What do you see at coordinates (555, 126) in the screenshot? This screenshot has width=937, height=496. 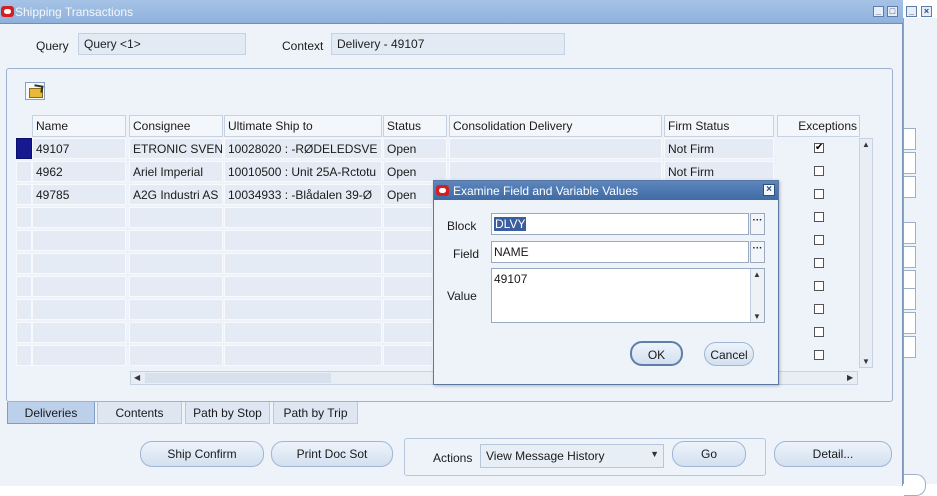 I see `column-header-consolidation-delivery: Consolidation Delivery` at bounding box center [555, 126].